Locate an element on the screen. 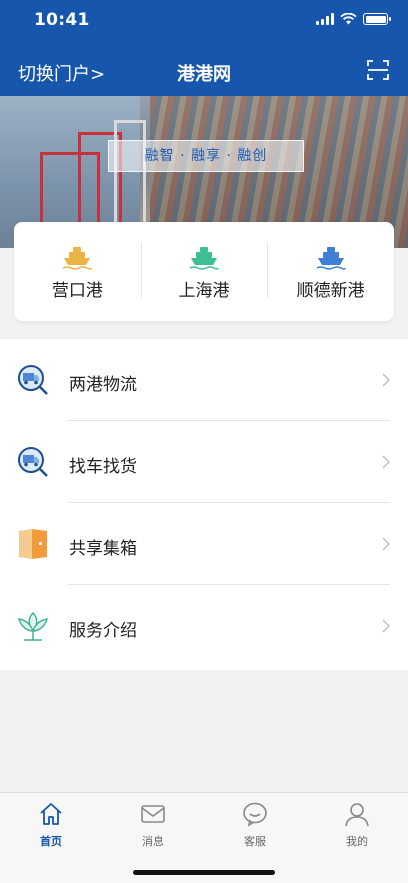 This screenshot has height=883, width=408. scan-icon is located at coordinates (378, 70).